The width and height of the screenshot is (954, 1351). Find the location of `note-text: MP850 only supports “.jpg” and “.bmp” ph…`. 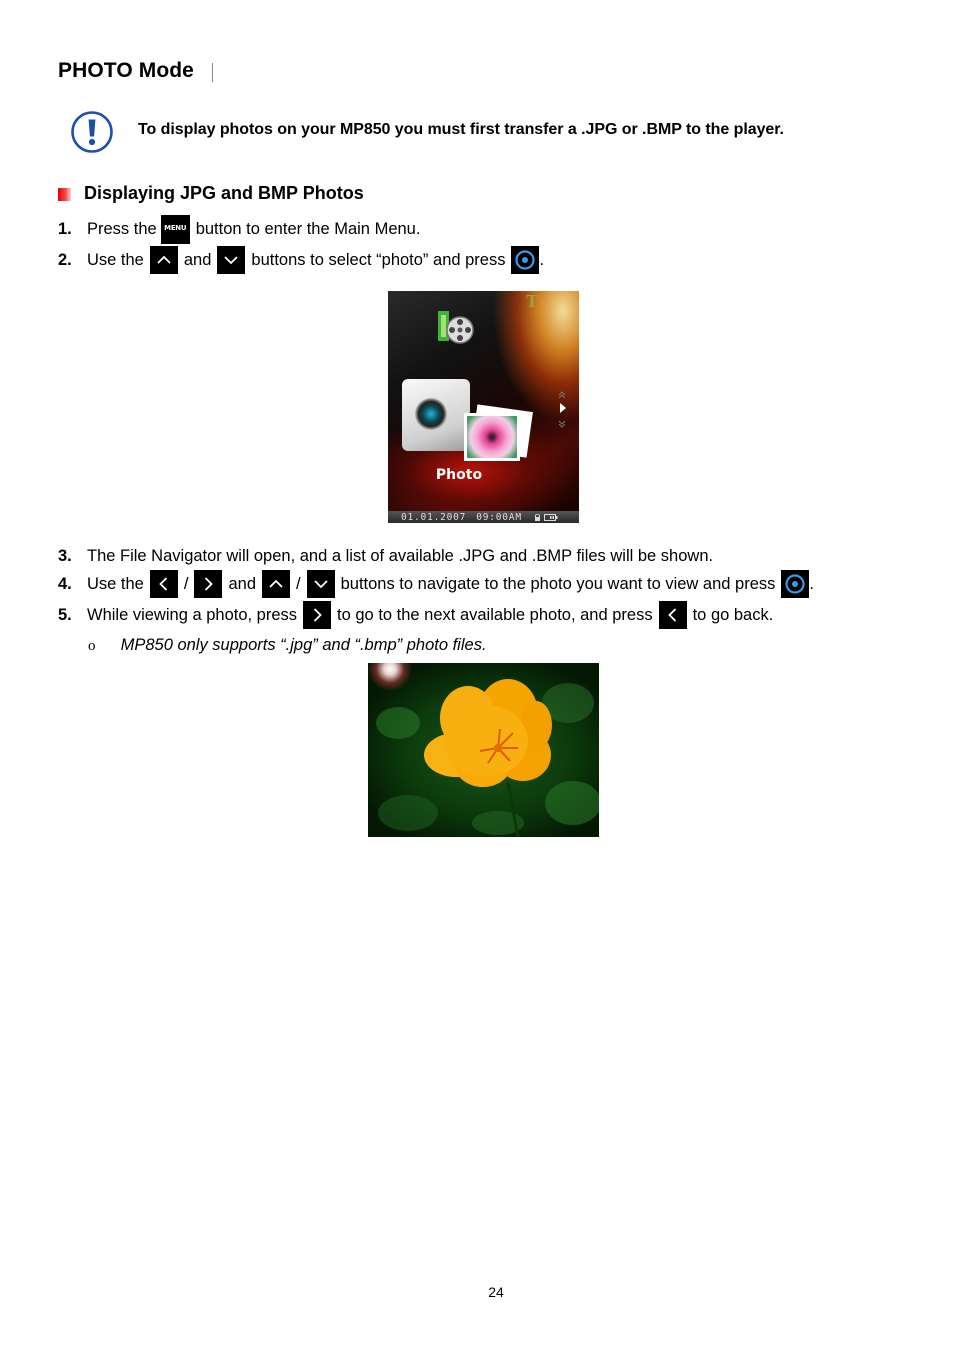

note-text: MP850 only supports “.jpg” and “.bmp” ph… is located at coordinates (303, 645).